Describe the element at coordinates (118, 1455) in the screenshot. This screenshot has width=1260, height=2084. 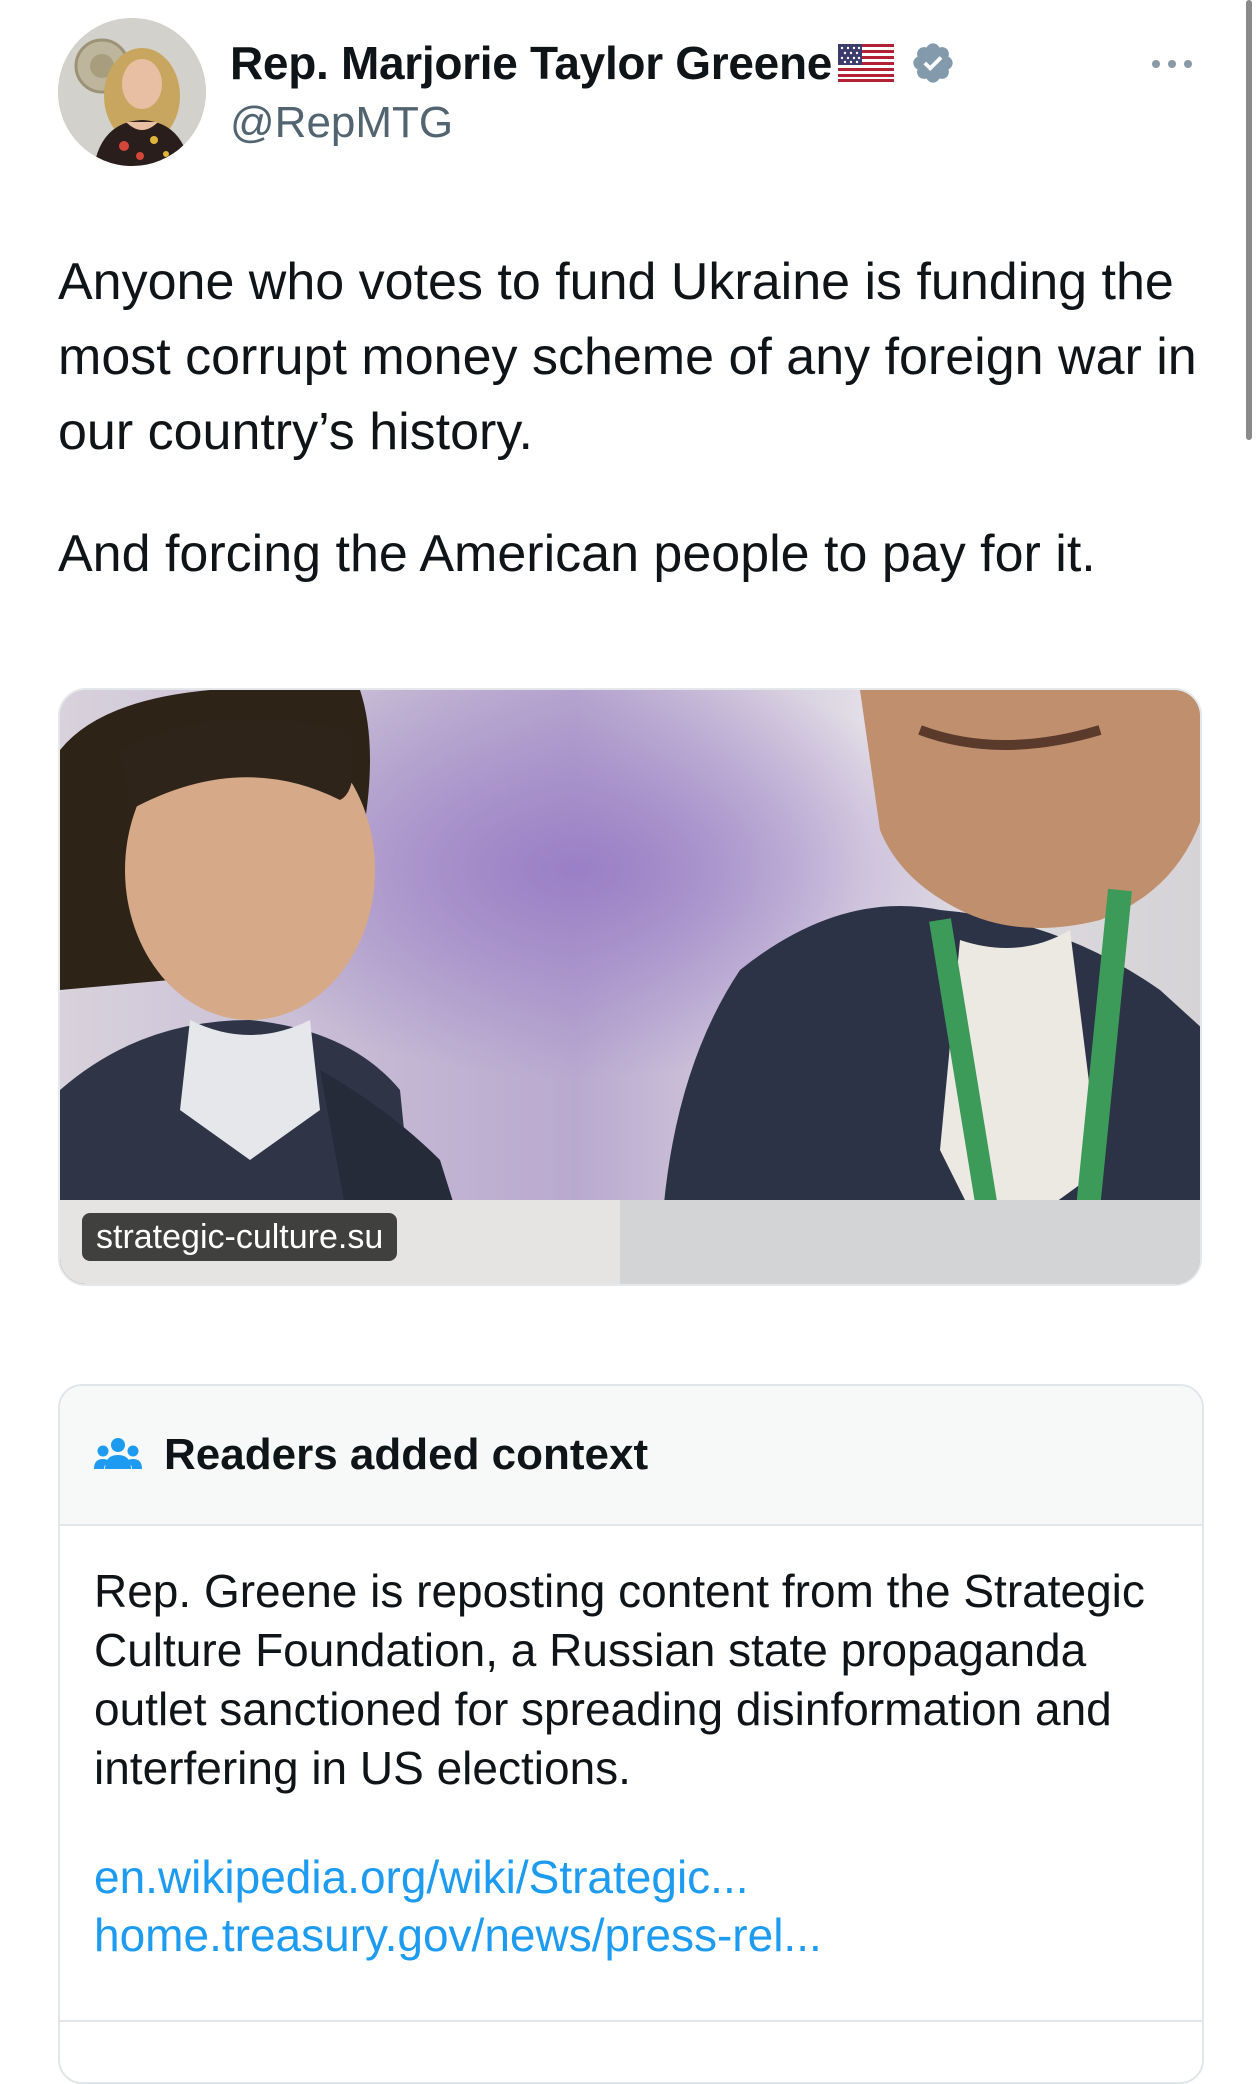
I see `people-icon` at that location.